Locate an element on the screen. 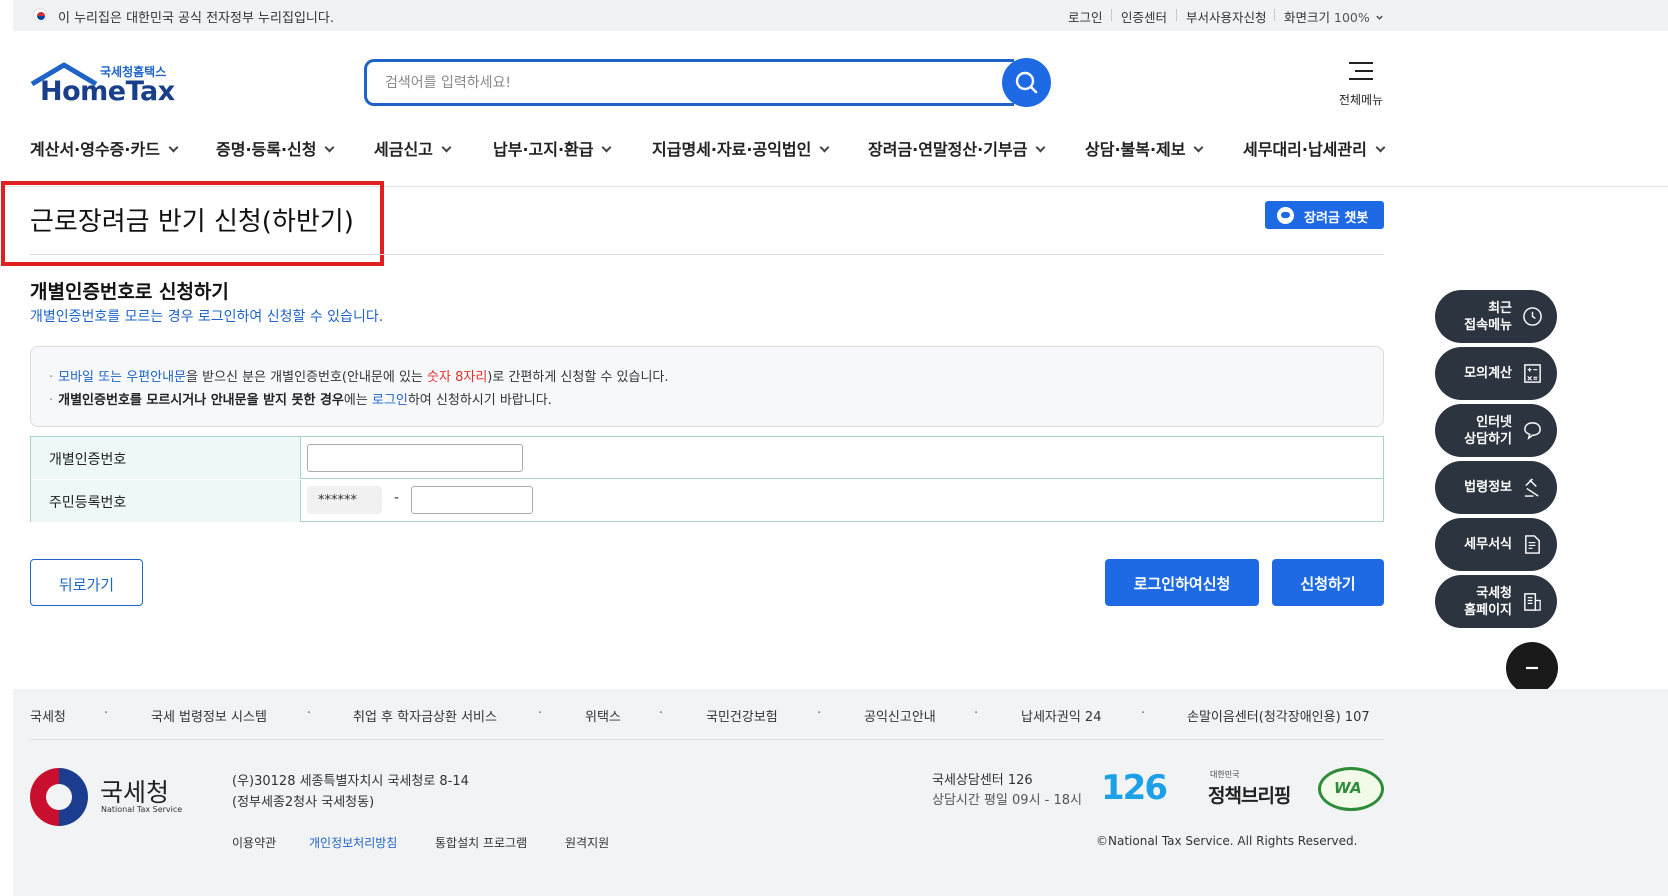 The image size is (1668, 896). nav-item-consult: 상담·불복·제보 is located at coordinates (1144, 148).